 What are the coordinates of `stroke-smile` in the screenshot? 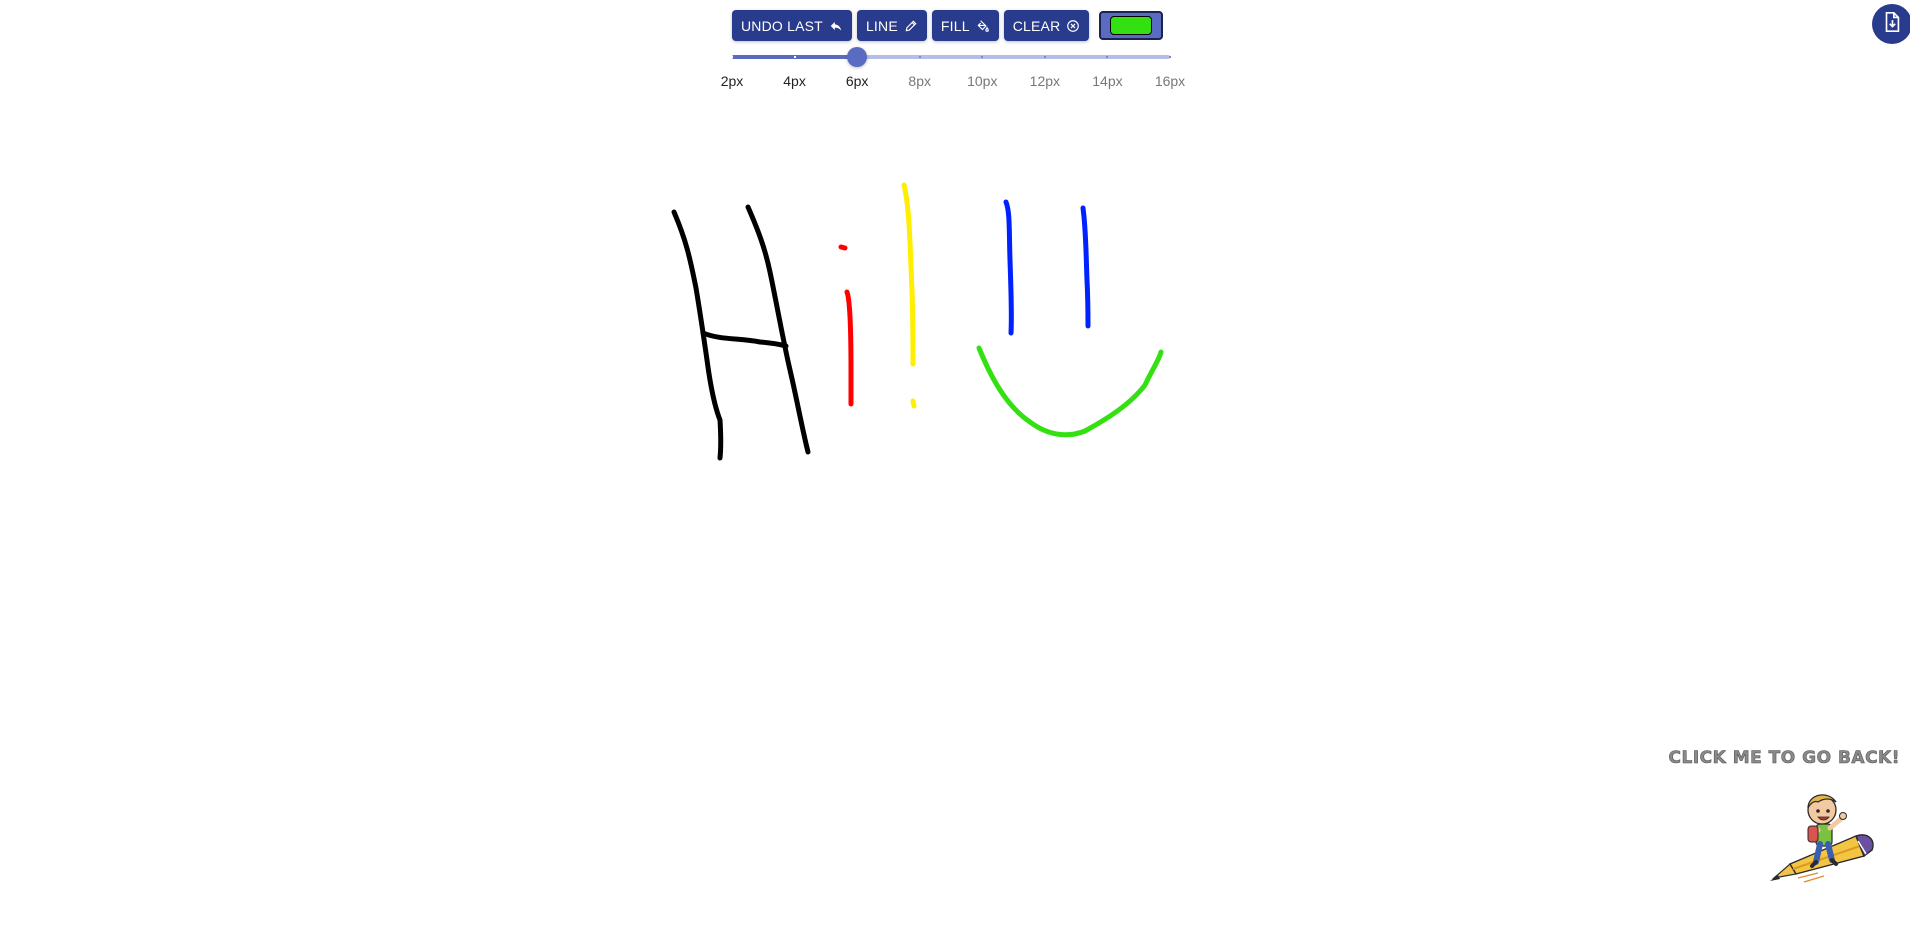 It's located at (1070, 391).